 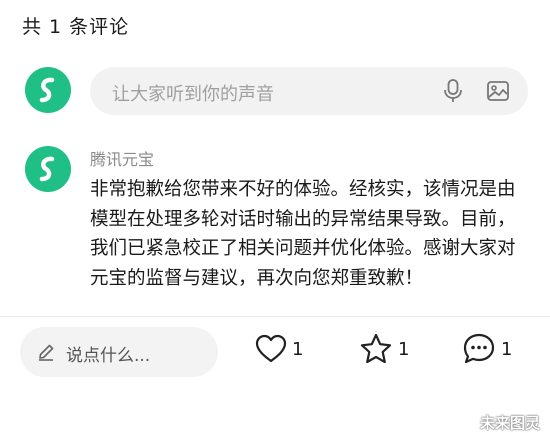 What do you see at coordinates (48, 169) in the screenshot?
I see `comment-author-avatar-icon` at bounding box center [48, 169].